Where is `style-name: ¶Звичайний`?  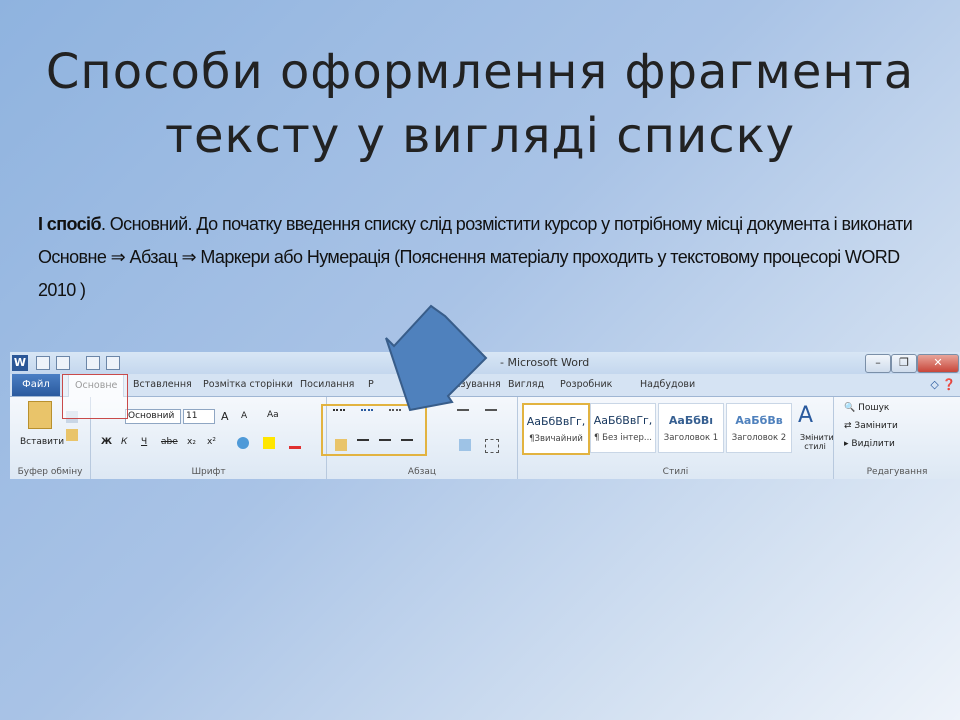
style-name: ¶Звичайний is located at coordinates (556, 439).